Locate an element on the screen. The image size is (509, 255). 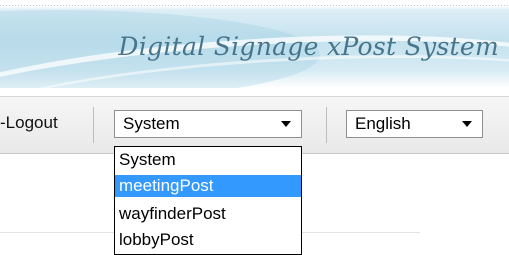
logout-link: -Logout is located at coordinates (29, 123).